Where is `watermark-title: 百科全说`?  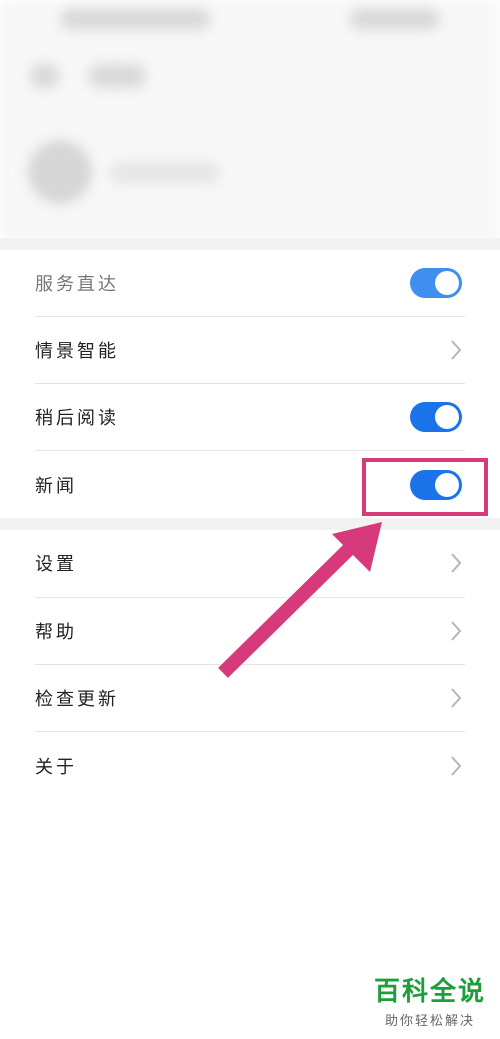 watermark-title: 百科全说 is located at coordinates (429, 992).